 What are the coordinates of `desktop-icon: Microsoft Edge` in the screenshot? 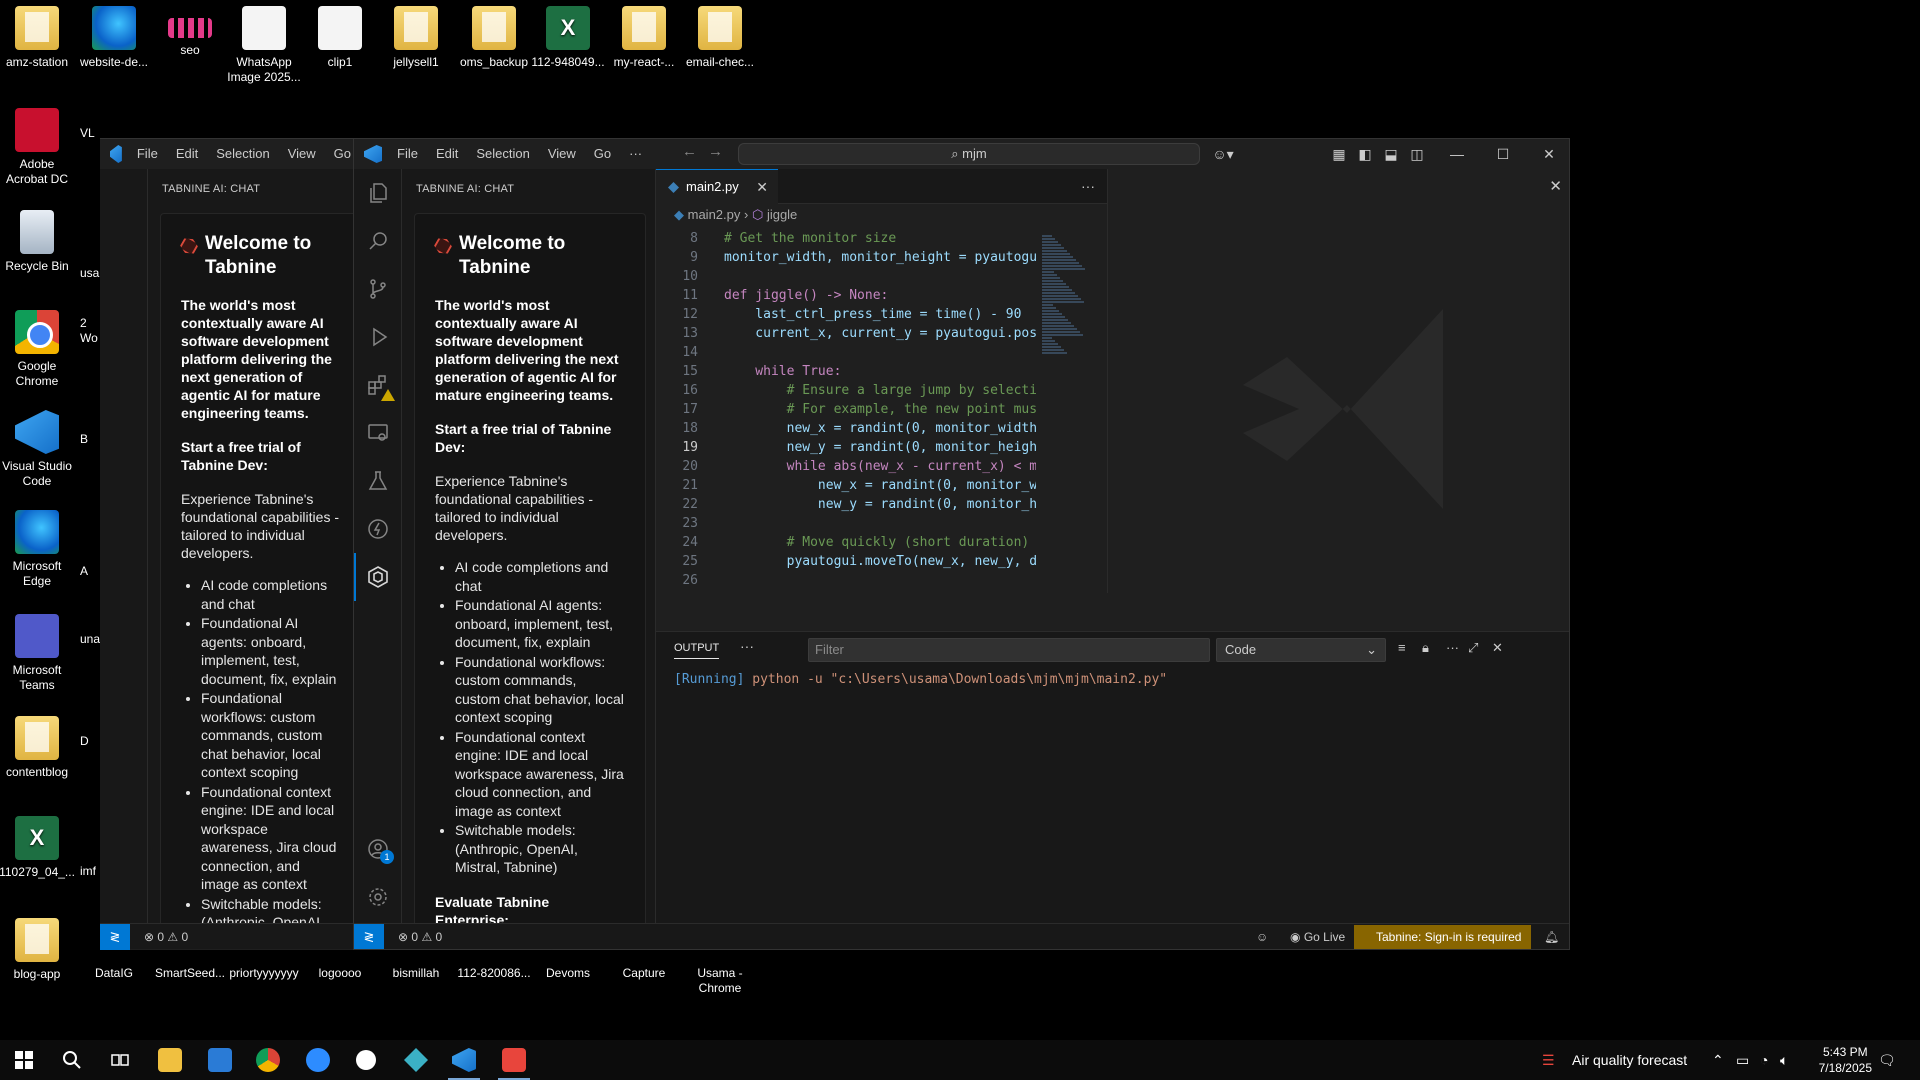 It's located at (37, 549).